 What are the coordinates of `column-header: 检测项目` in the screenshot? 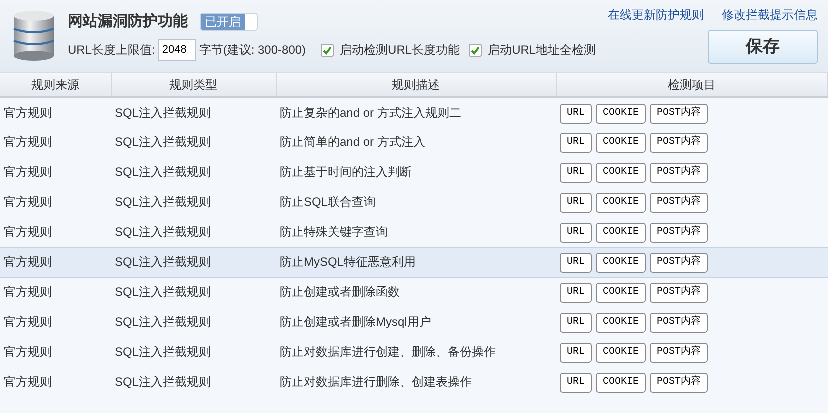 It's located at (692, 85).